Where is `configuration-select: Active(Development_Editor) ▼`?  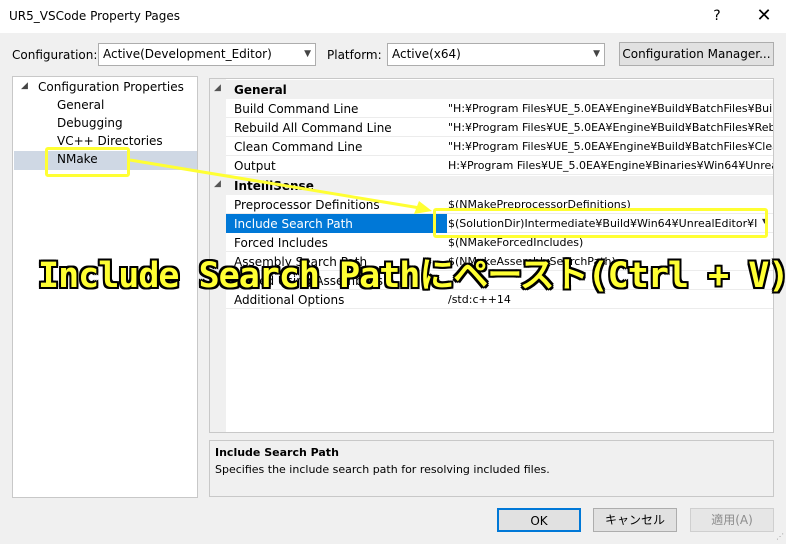
configuration-select: Active(Development_Editor) ▼ is located at coordinates (207, 54).